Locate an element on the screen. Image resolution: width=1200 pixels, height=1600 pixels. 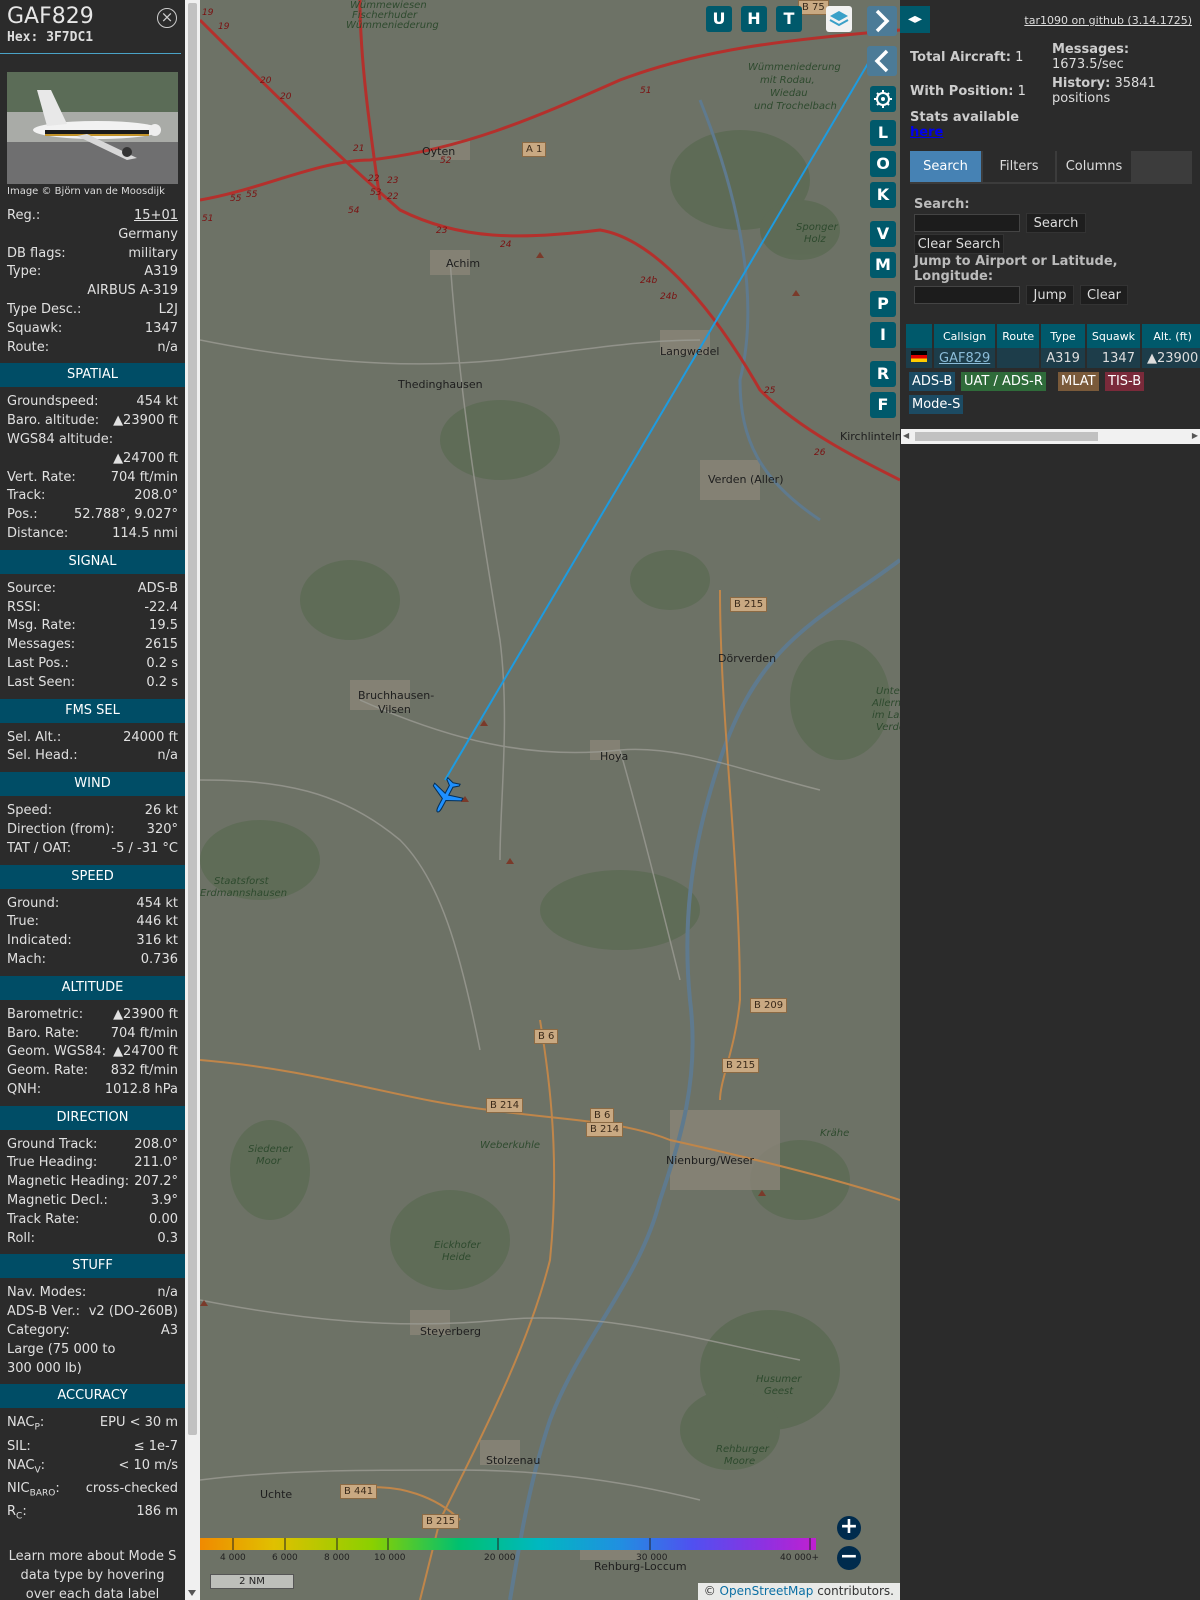
info-row: Germany is located at coordinates (92, 235).